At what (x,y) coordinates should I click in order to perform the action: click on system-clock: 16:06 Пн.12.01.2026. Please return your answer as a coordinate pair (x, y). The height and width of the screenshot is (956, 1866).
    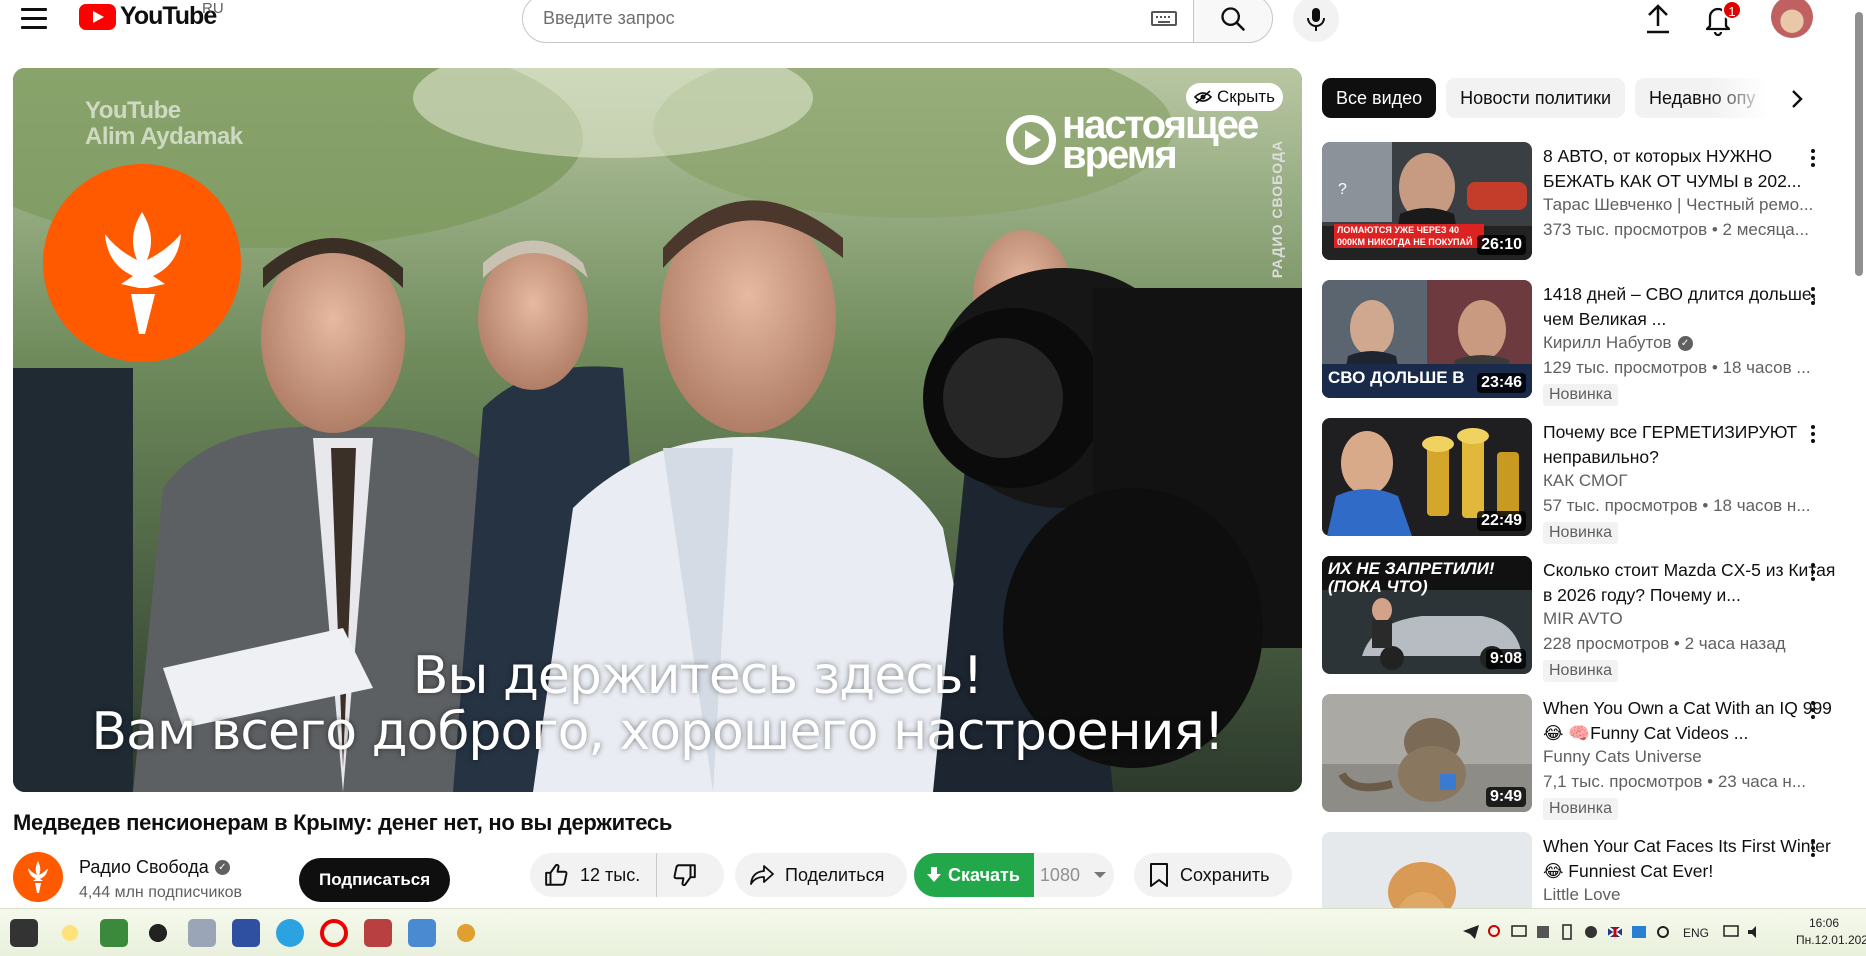
    Looking at the image, I should click on (1831, 932).